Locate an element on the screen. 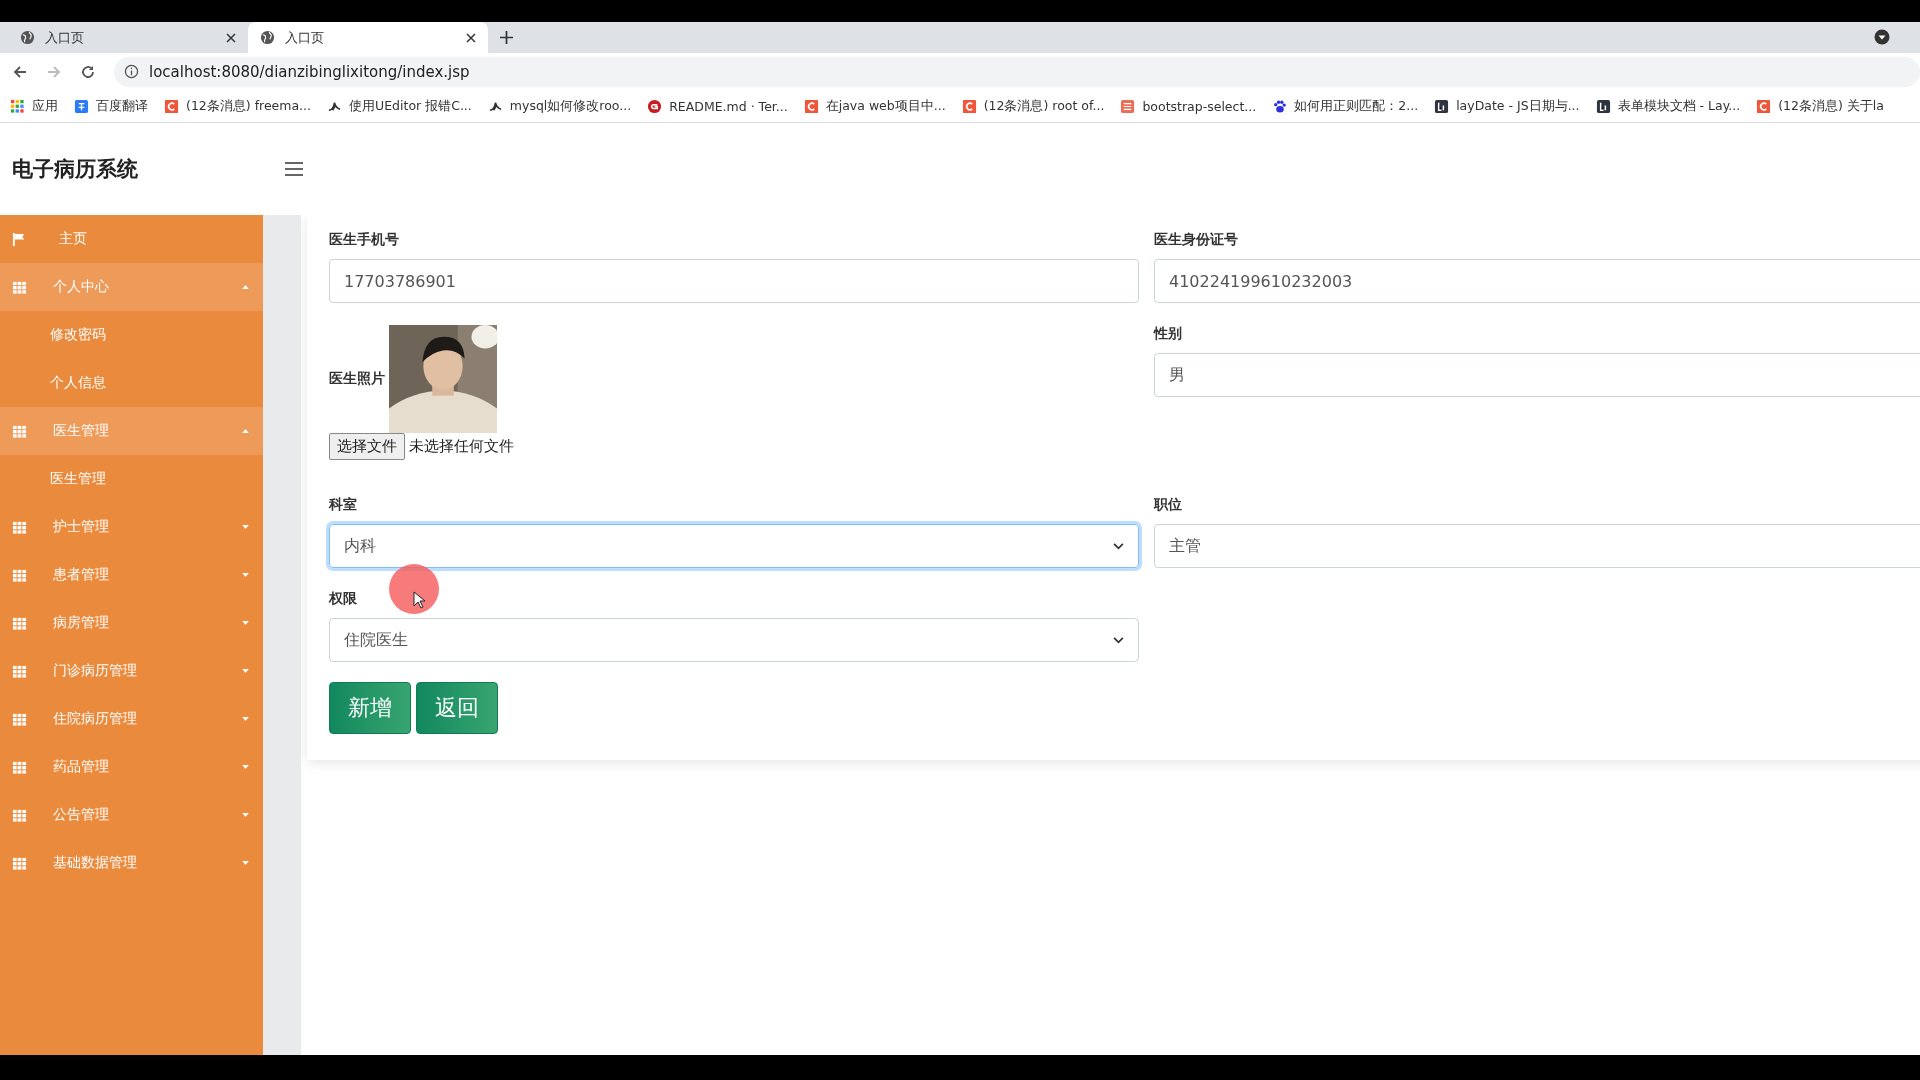 The width and height of the screenshot is (1920, 1080). field-label: 医生手机号 is located at coordinates (364, 240).